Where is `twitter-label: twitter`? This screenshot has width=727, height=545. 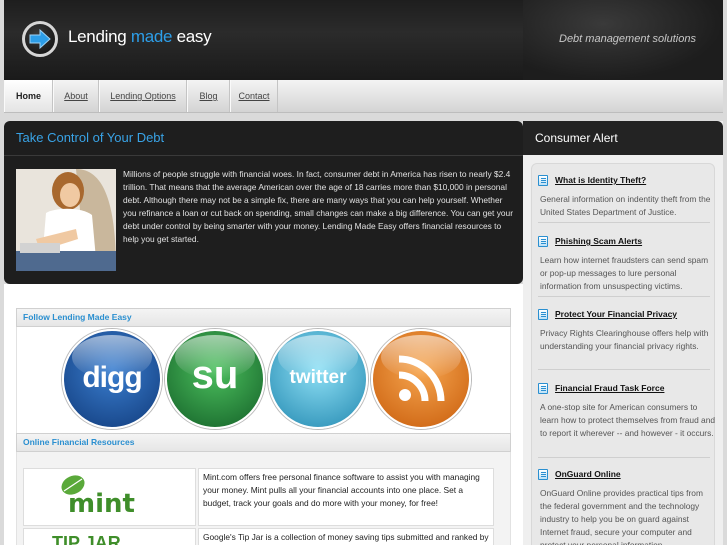 twitter-label: twitter is located at coordinates (318, 377).